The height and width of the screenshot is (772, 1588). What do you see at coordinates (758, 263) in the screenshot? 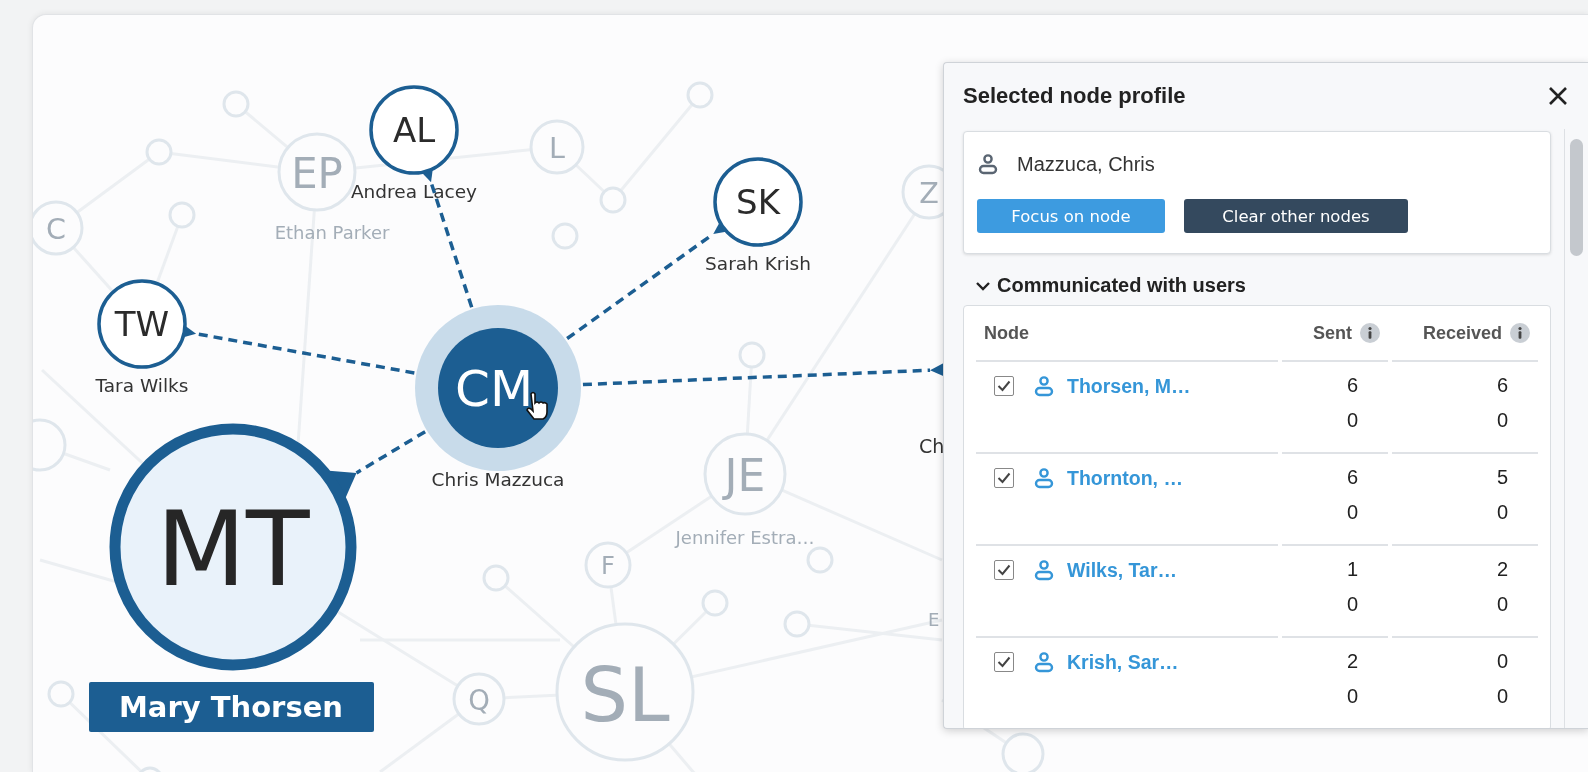
I see `node-label: Sarah Krish` at bounding box center [758, 263].